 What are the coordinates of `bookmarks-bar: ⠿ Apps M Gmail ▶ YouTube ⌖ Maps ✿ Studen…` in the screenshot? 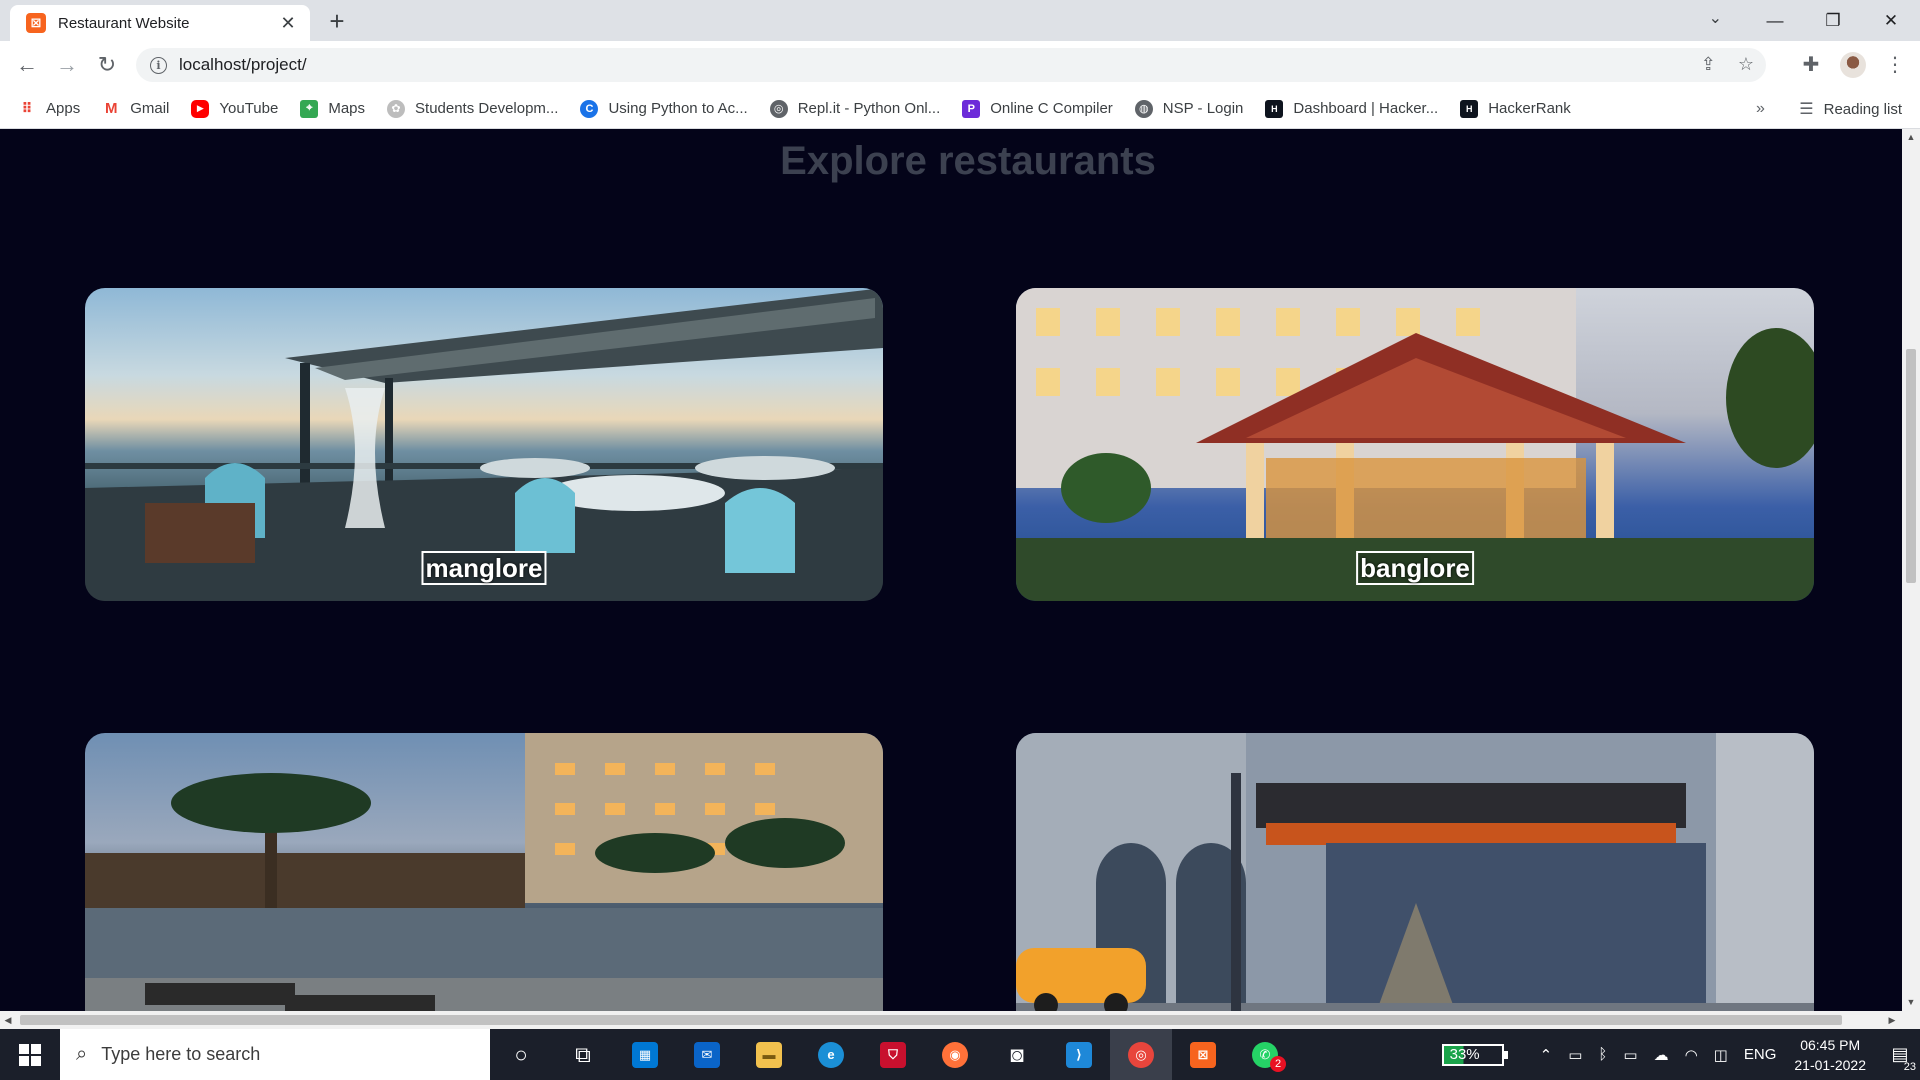 It's located at (960, 109).